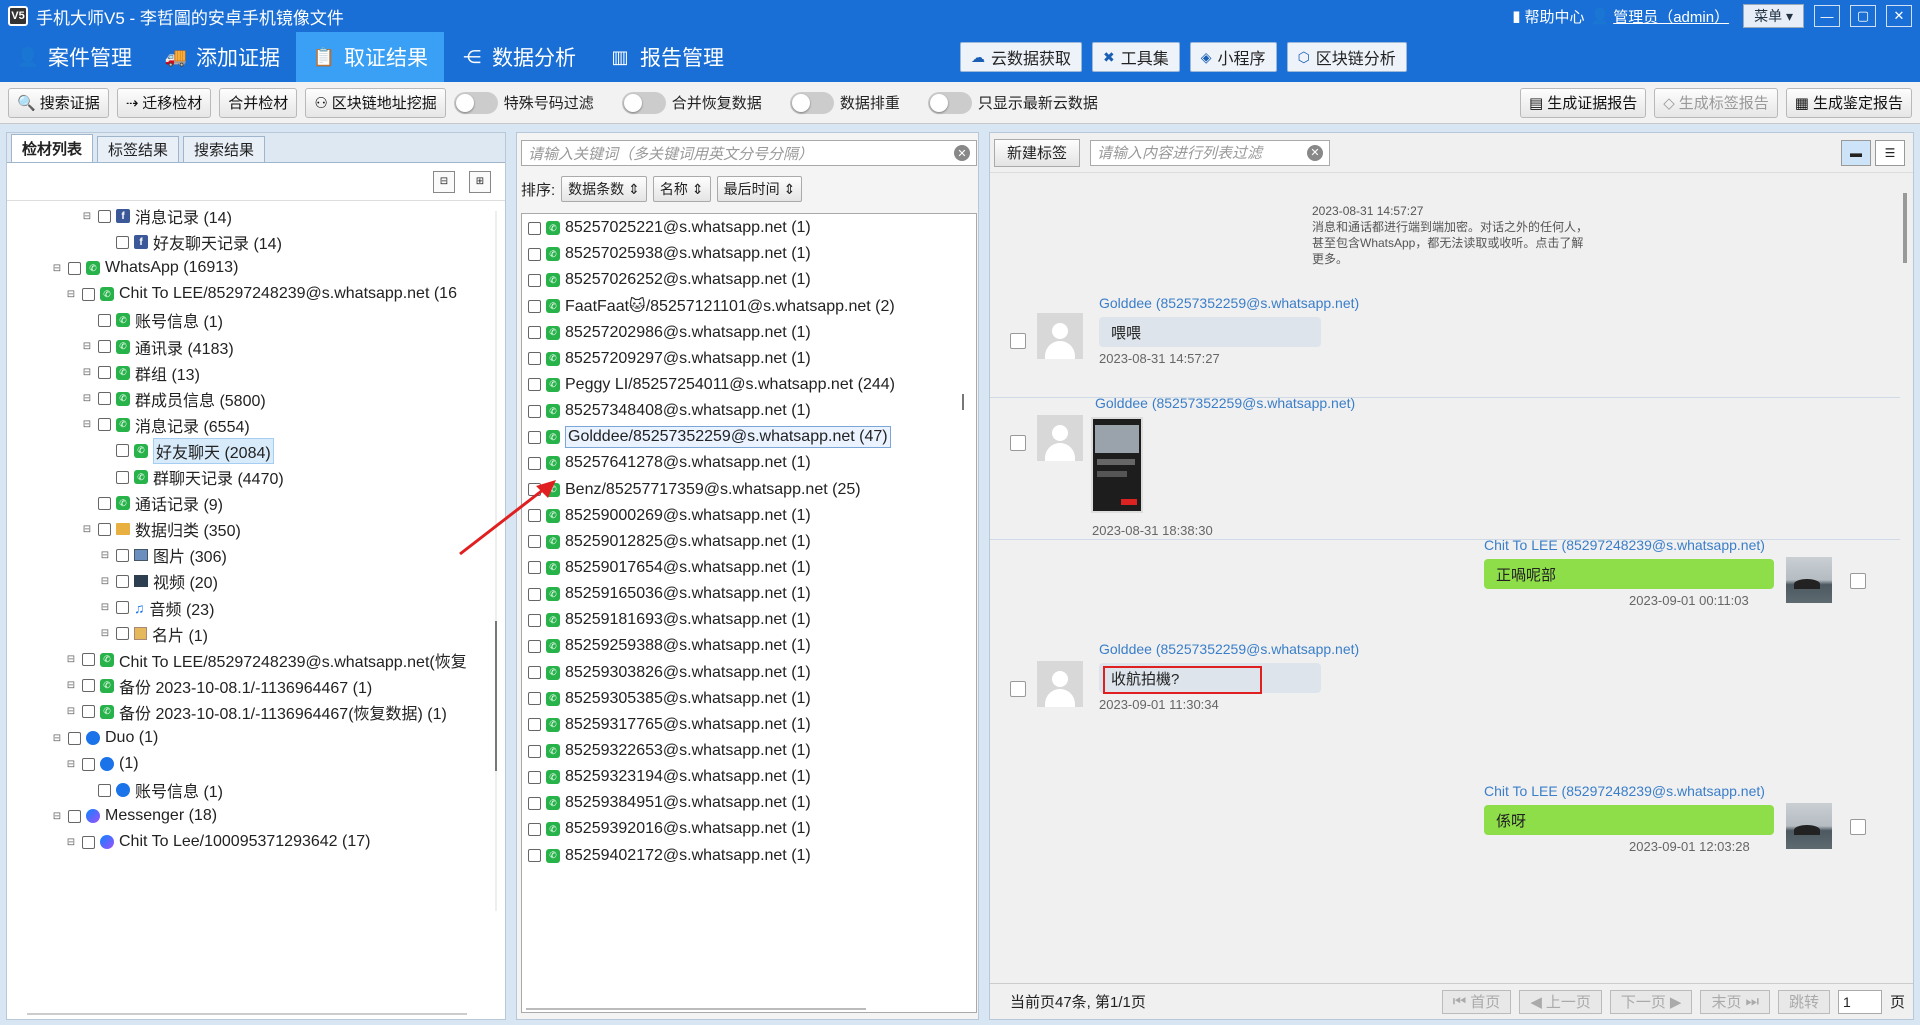  I want to click on tree-horizontal-scrollbar, so click(247, 1014).